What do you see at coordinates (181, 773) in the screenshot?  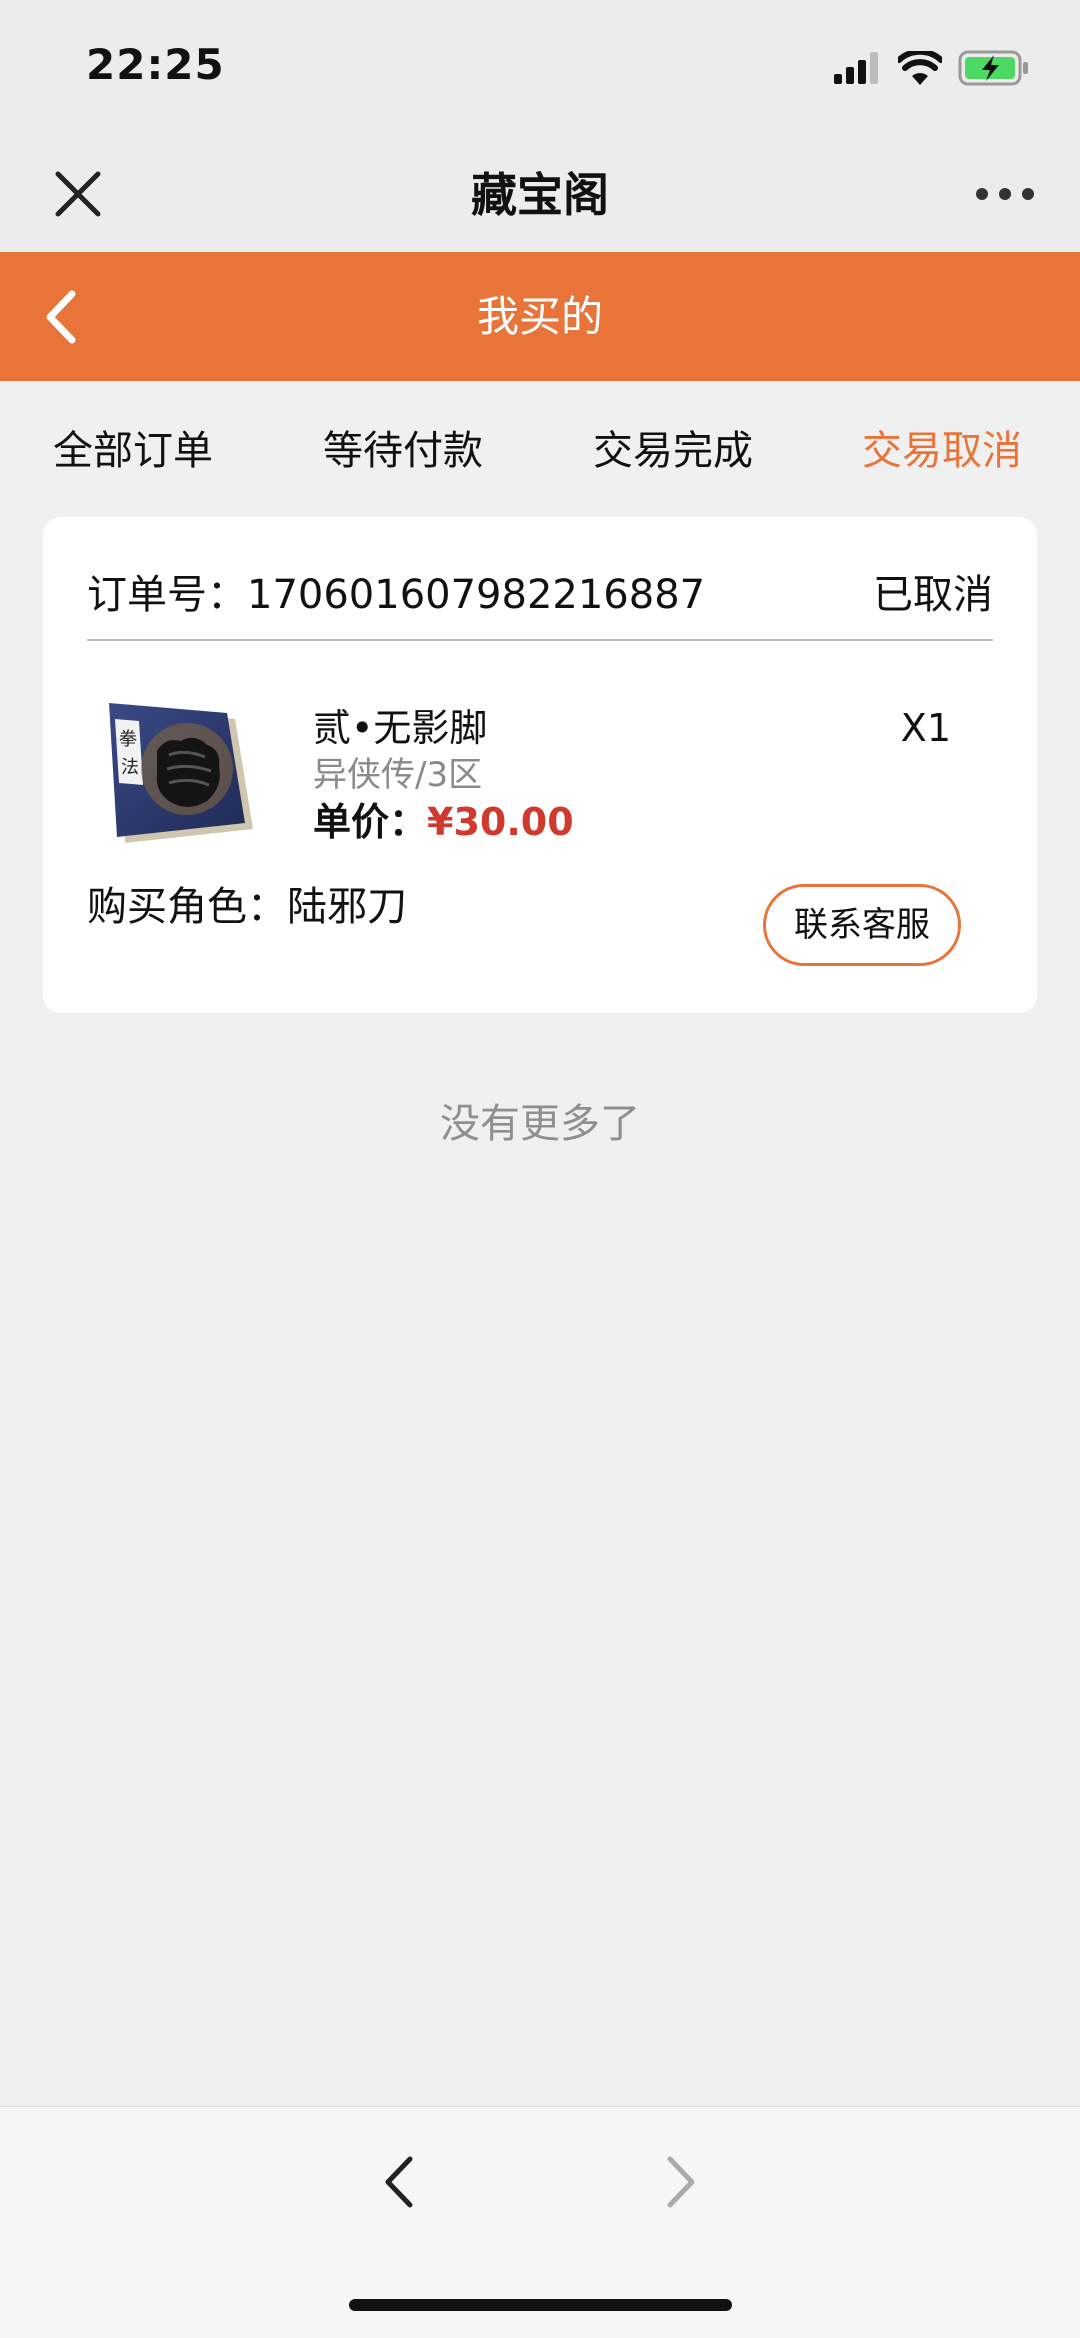 I see `martial-arts-book-icon: 拳 法` at bounding box center [181, 773].